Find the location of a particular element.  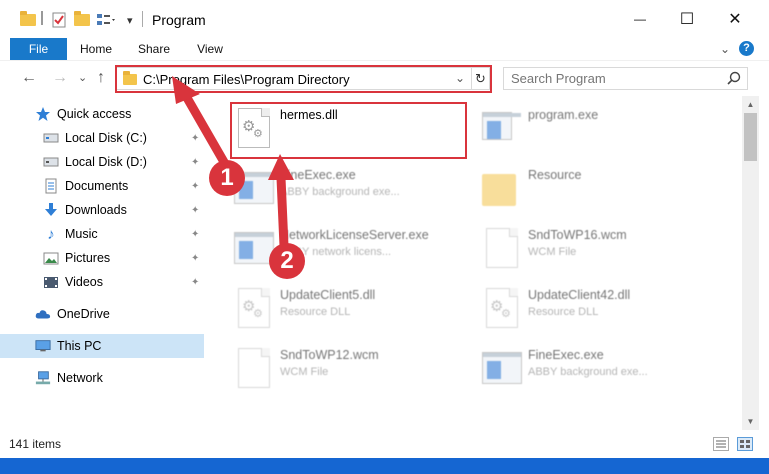

details-view-icon is located at coordinates (721, 444).